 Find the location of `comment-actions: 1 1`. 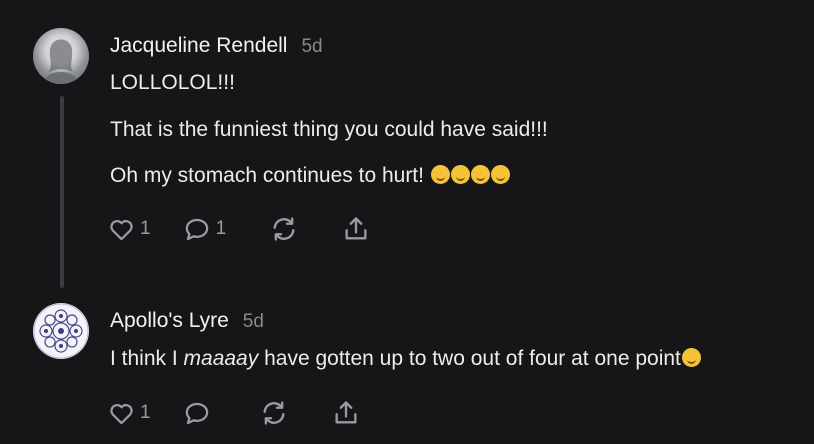

comment-actions: 1 1 is located at coordinates (239, 229).